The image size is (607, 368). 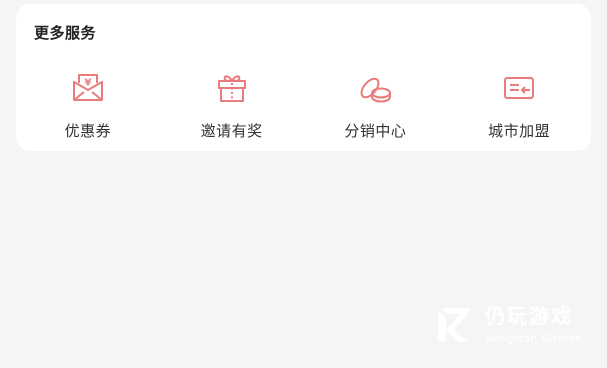 I want to click on watermark-logo-icon, so click(x=455, y=325).